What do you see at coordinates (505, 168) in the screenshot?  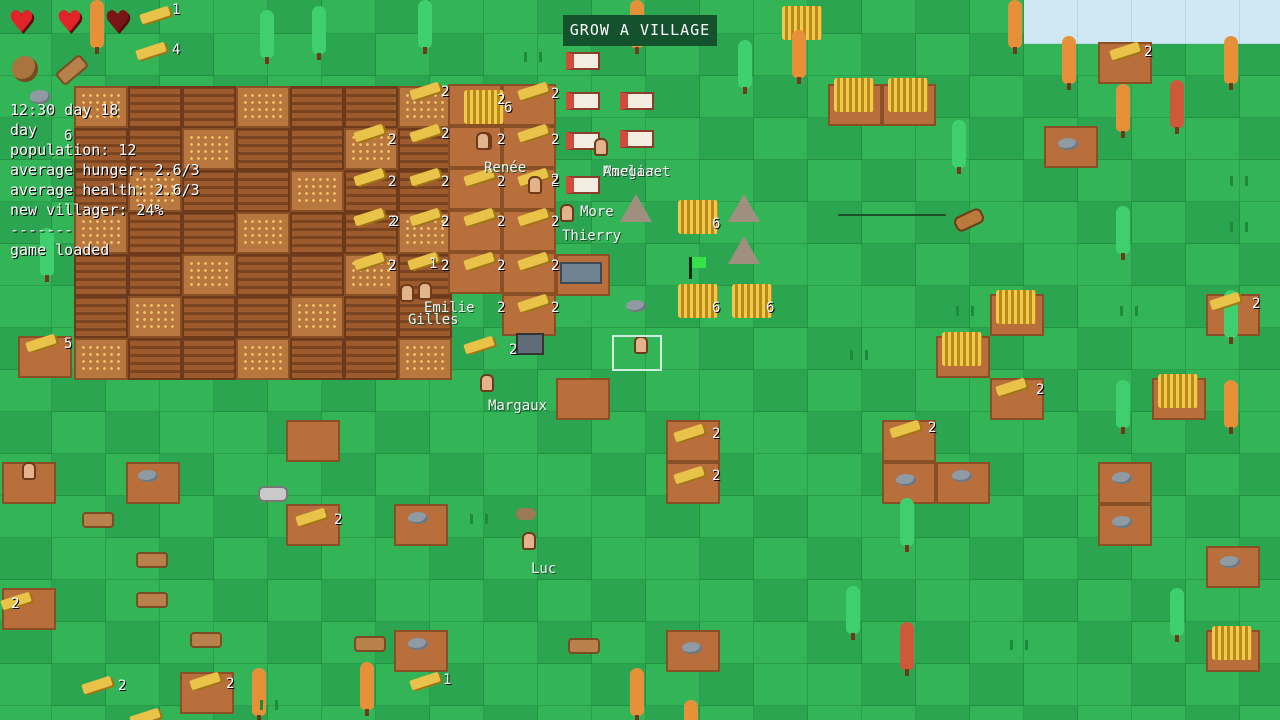 I see `villager-name-label: Renée` at bounding box center [505, 168].